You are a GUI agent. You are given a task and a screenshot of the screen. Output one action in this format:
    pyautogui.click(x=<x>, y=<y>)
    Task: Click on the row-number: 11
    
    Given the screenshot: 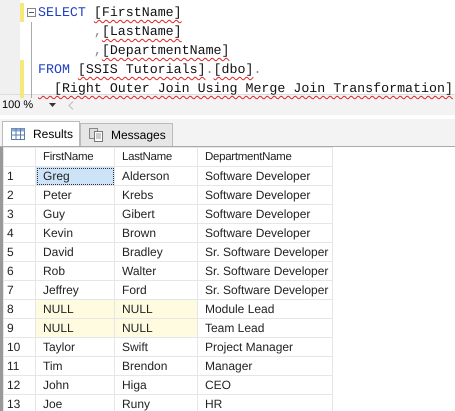 What is the action you would take?
    pyautogui.click(x=20, y=366)
    